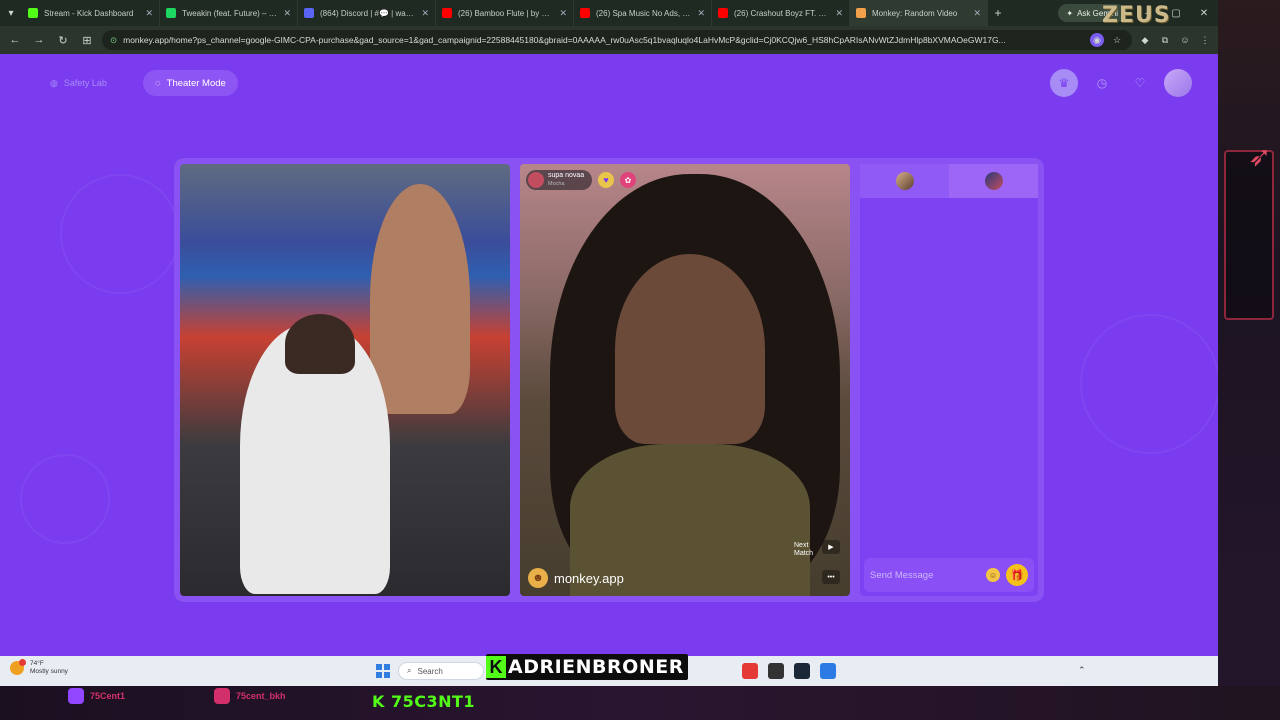  What do you see at coordinates (1145, 40) in the screenshot?
I see `vpn-icon: ◆` at bounding box center [1145, 40].